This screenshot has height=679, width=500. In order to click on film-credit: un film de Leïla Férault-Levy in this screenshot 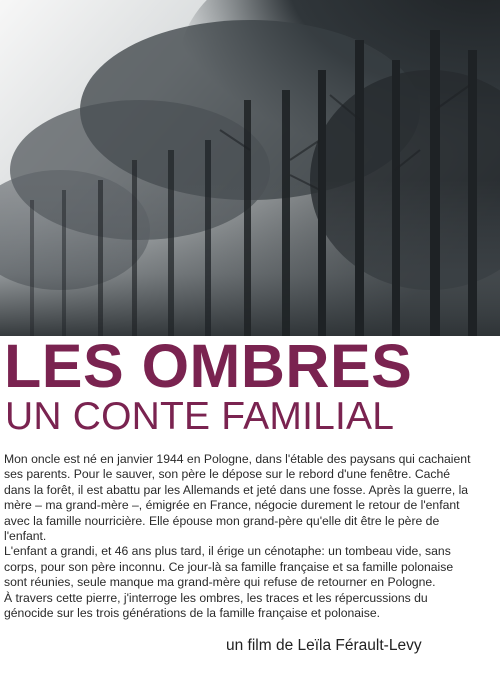, I will do `click(324, 645)`.